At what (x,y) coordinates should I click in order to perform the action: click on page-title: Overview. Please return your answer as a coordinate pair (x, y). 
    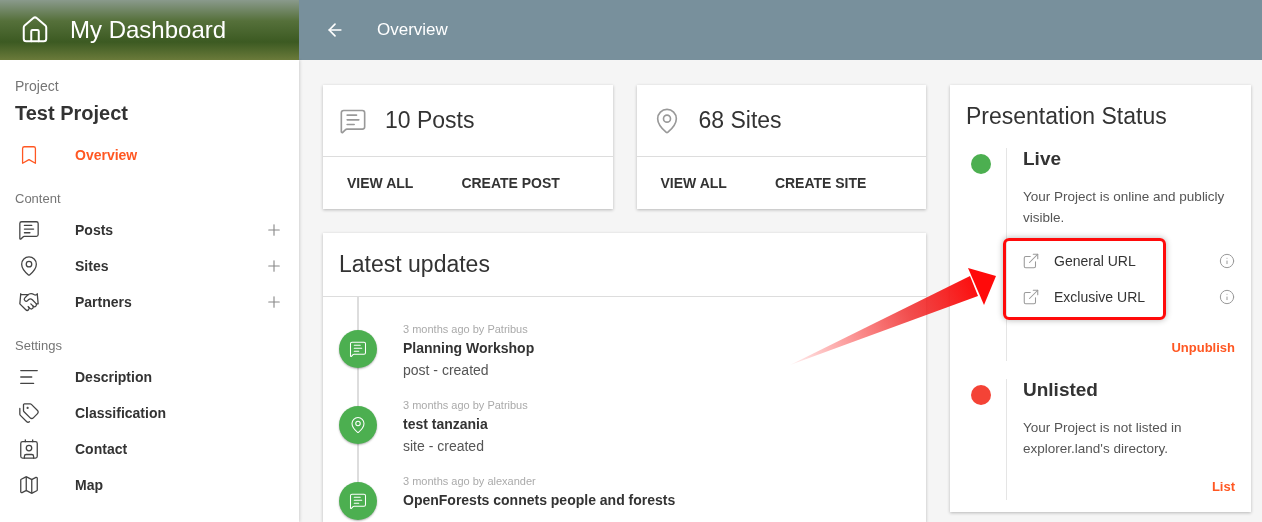
    Looking at the image, I should click on (412, 30).